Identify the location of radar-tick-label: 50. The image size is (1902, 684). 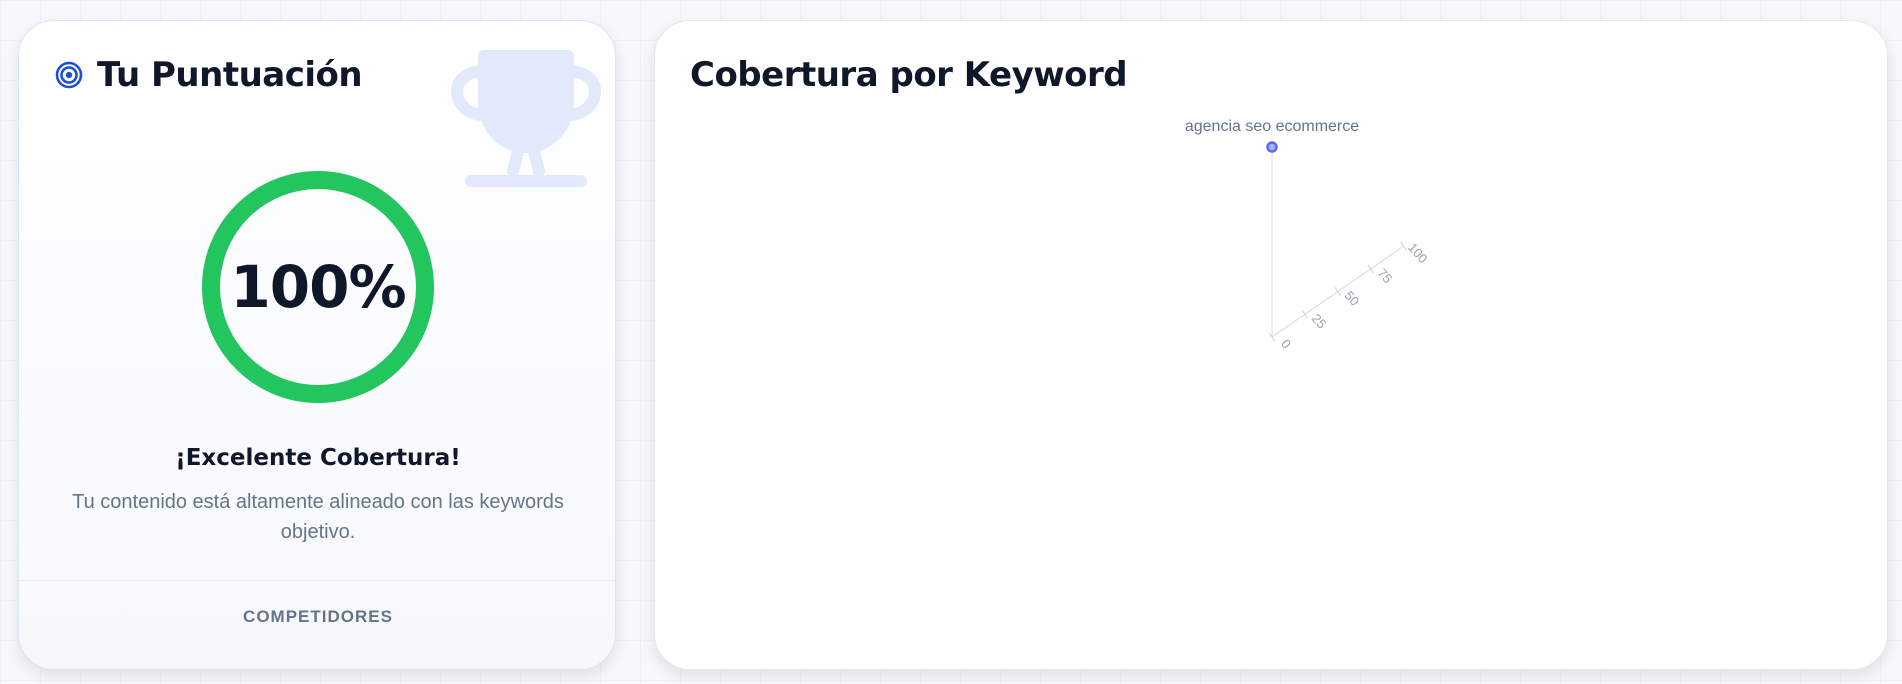
(1352, 298).